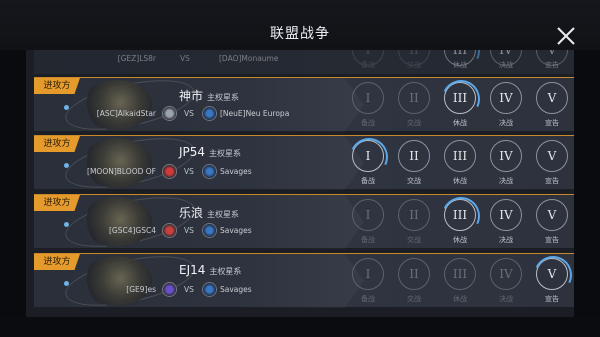  What do you see at coordinates (255, 113) in the screenshot?
I see `defender-alliance: [NeuE]Neu Europa` at bounding box center [255, 113].